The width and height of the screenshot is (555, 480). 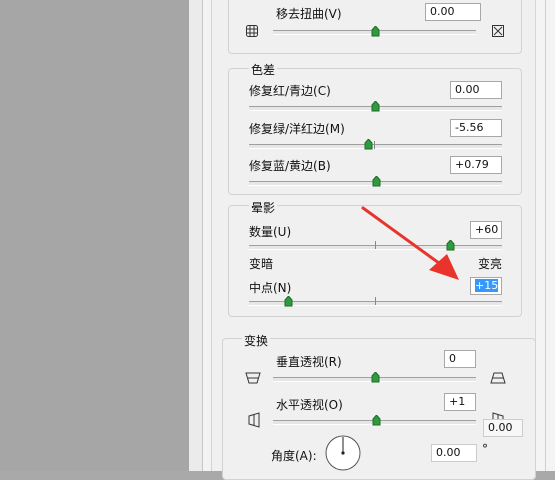 I want to click on vertical-perspective-slider-thumb, so click(x=375, y=377).